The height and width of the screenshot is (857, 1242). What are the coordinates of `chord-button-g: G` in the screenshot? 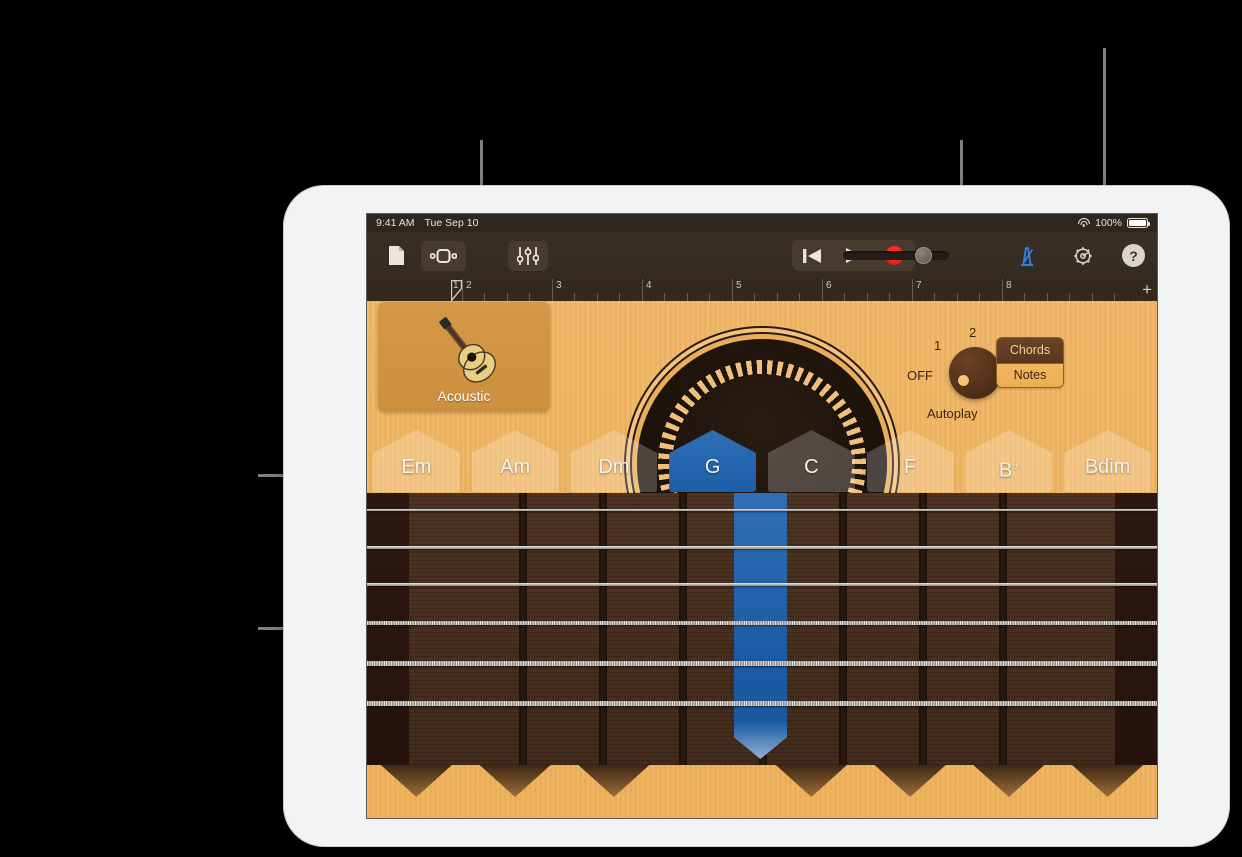 It's located at (712, 459).